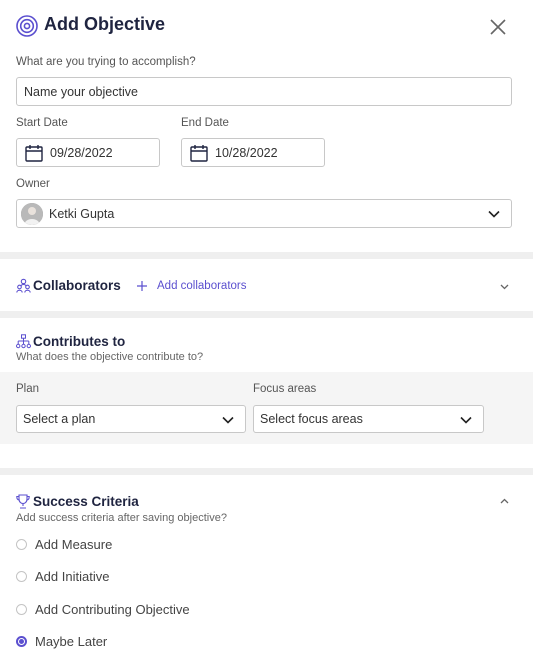  I want to click on success-criteria-title: Success Criteria, so click(86, 501).